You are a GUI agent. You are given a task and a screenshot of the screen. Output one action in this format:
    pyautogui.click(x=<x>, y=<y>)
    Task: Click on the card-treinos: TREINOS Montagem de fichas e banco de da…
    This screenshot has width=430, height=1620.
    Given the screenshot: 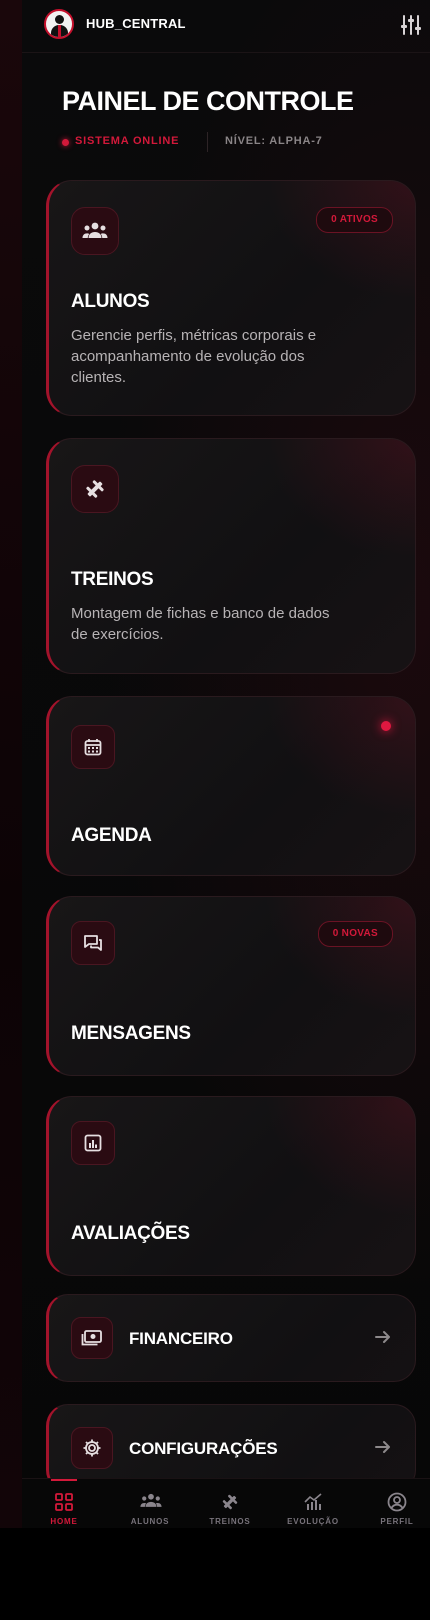 What is the action you would take?
    pyautogui.click(x=231, y=556)
    